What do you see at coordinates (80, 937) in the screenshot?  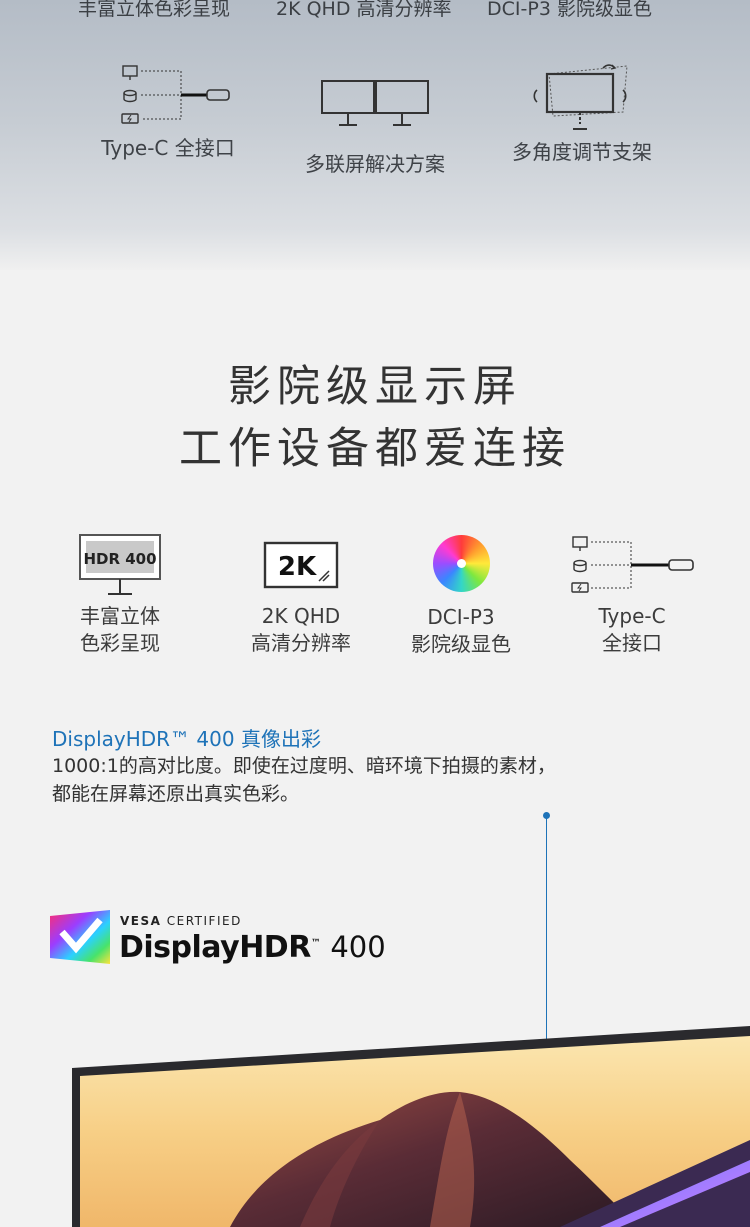 I see `vesa-check-logo-icon` at bounding box center [80, 937].